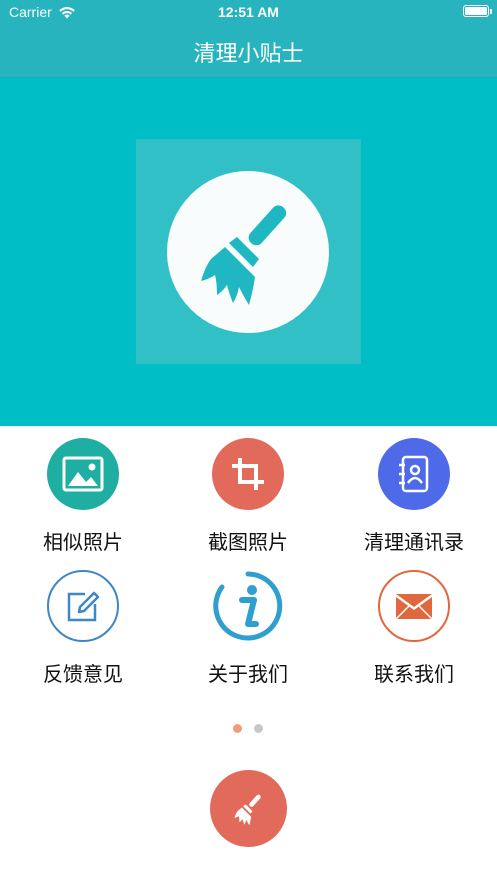  What do you see at coordinates (258, 728) in the screenshot?
I see `page-dot` at bounding box center [258, 728].